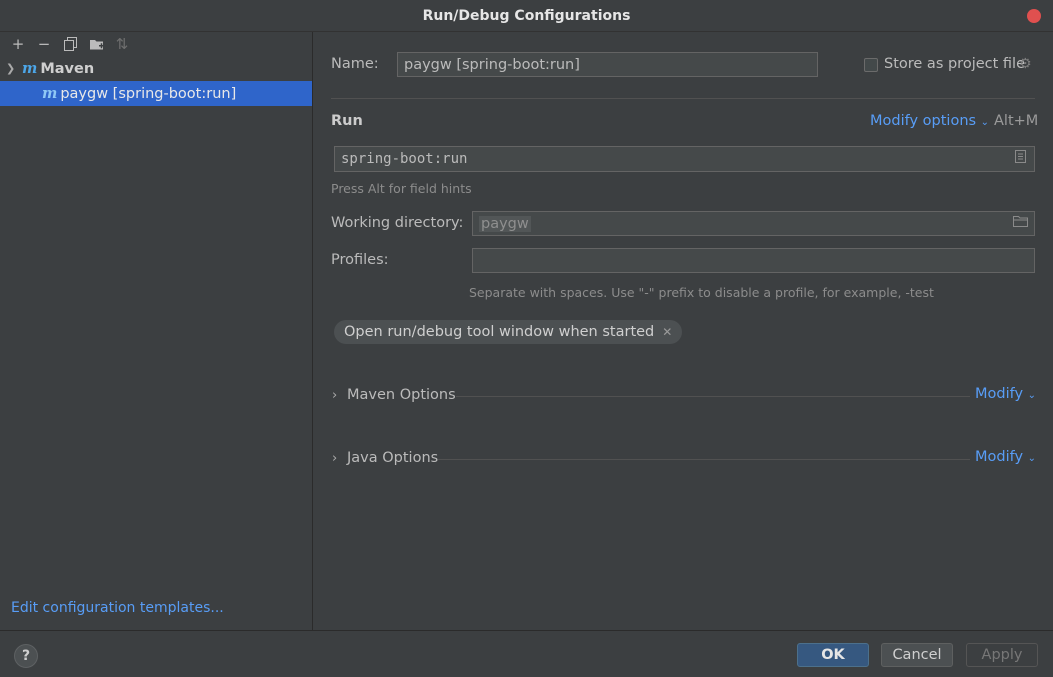 This screenshot has height=677, width=1053. I want to click on folder-icon, so click(1020, 223).